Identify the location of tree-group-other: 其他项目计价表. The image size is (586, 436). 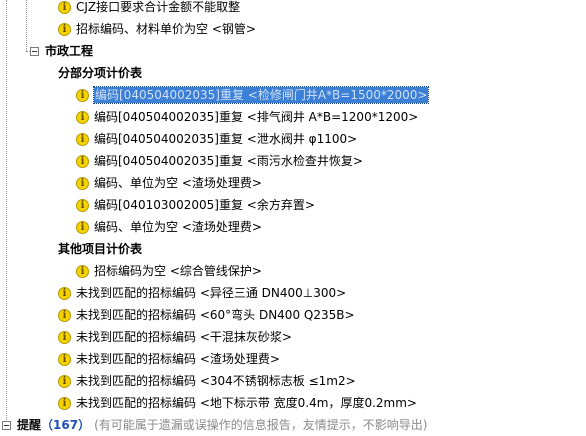
(100, 249).